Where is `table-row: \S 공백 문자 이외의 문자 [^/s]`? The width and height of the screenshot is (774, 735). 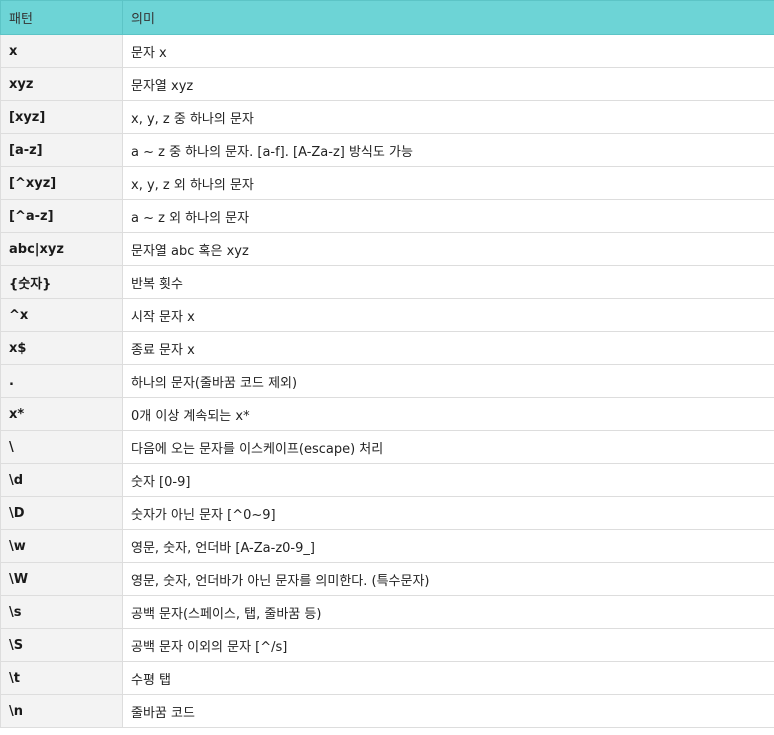 table-row: \S 공백 문자 이외의 문자 [^/s] is located at coordinates (387, 645).